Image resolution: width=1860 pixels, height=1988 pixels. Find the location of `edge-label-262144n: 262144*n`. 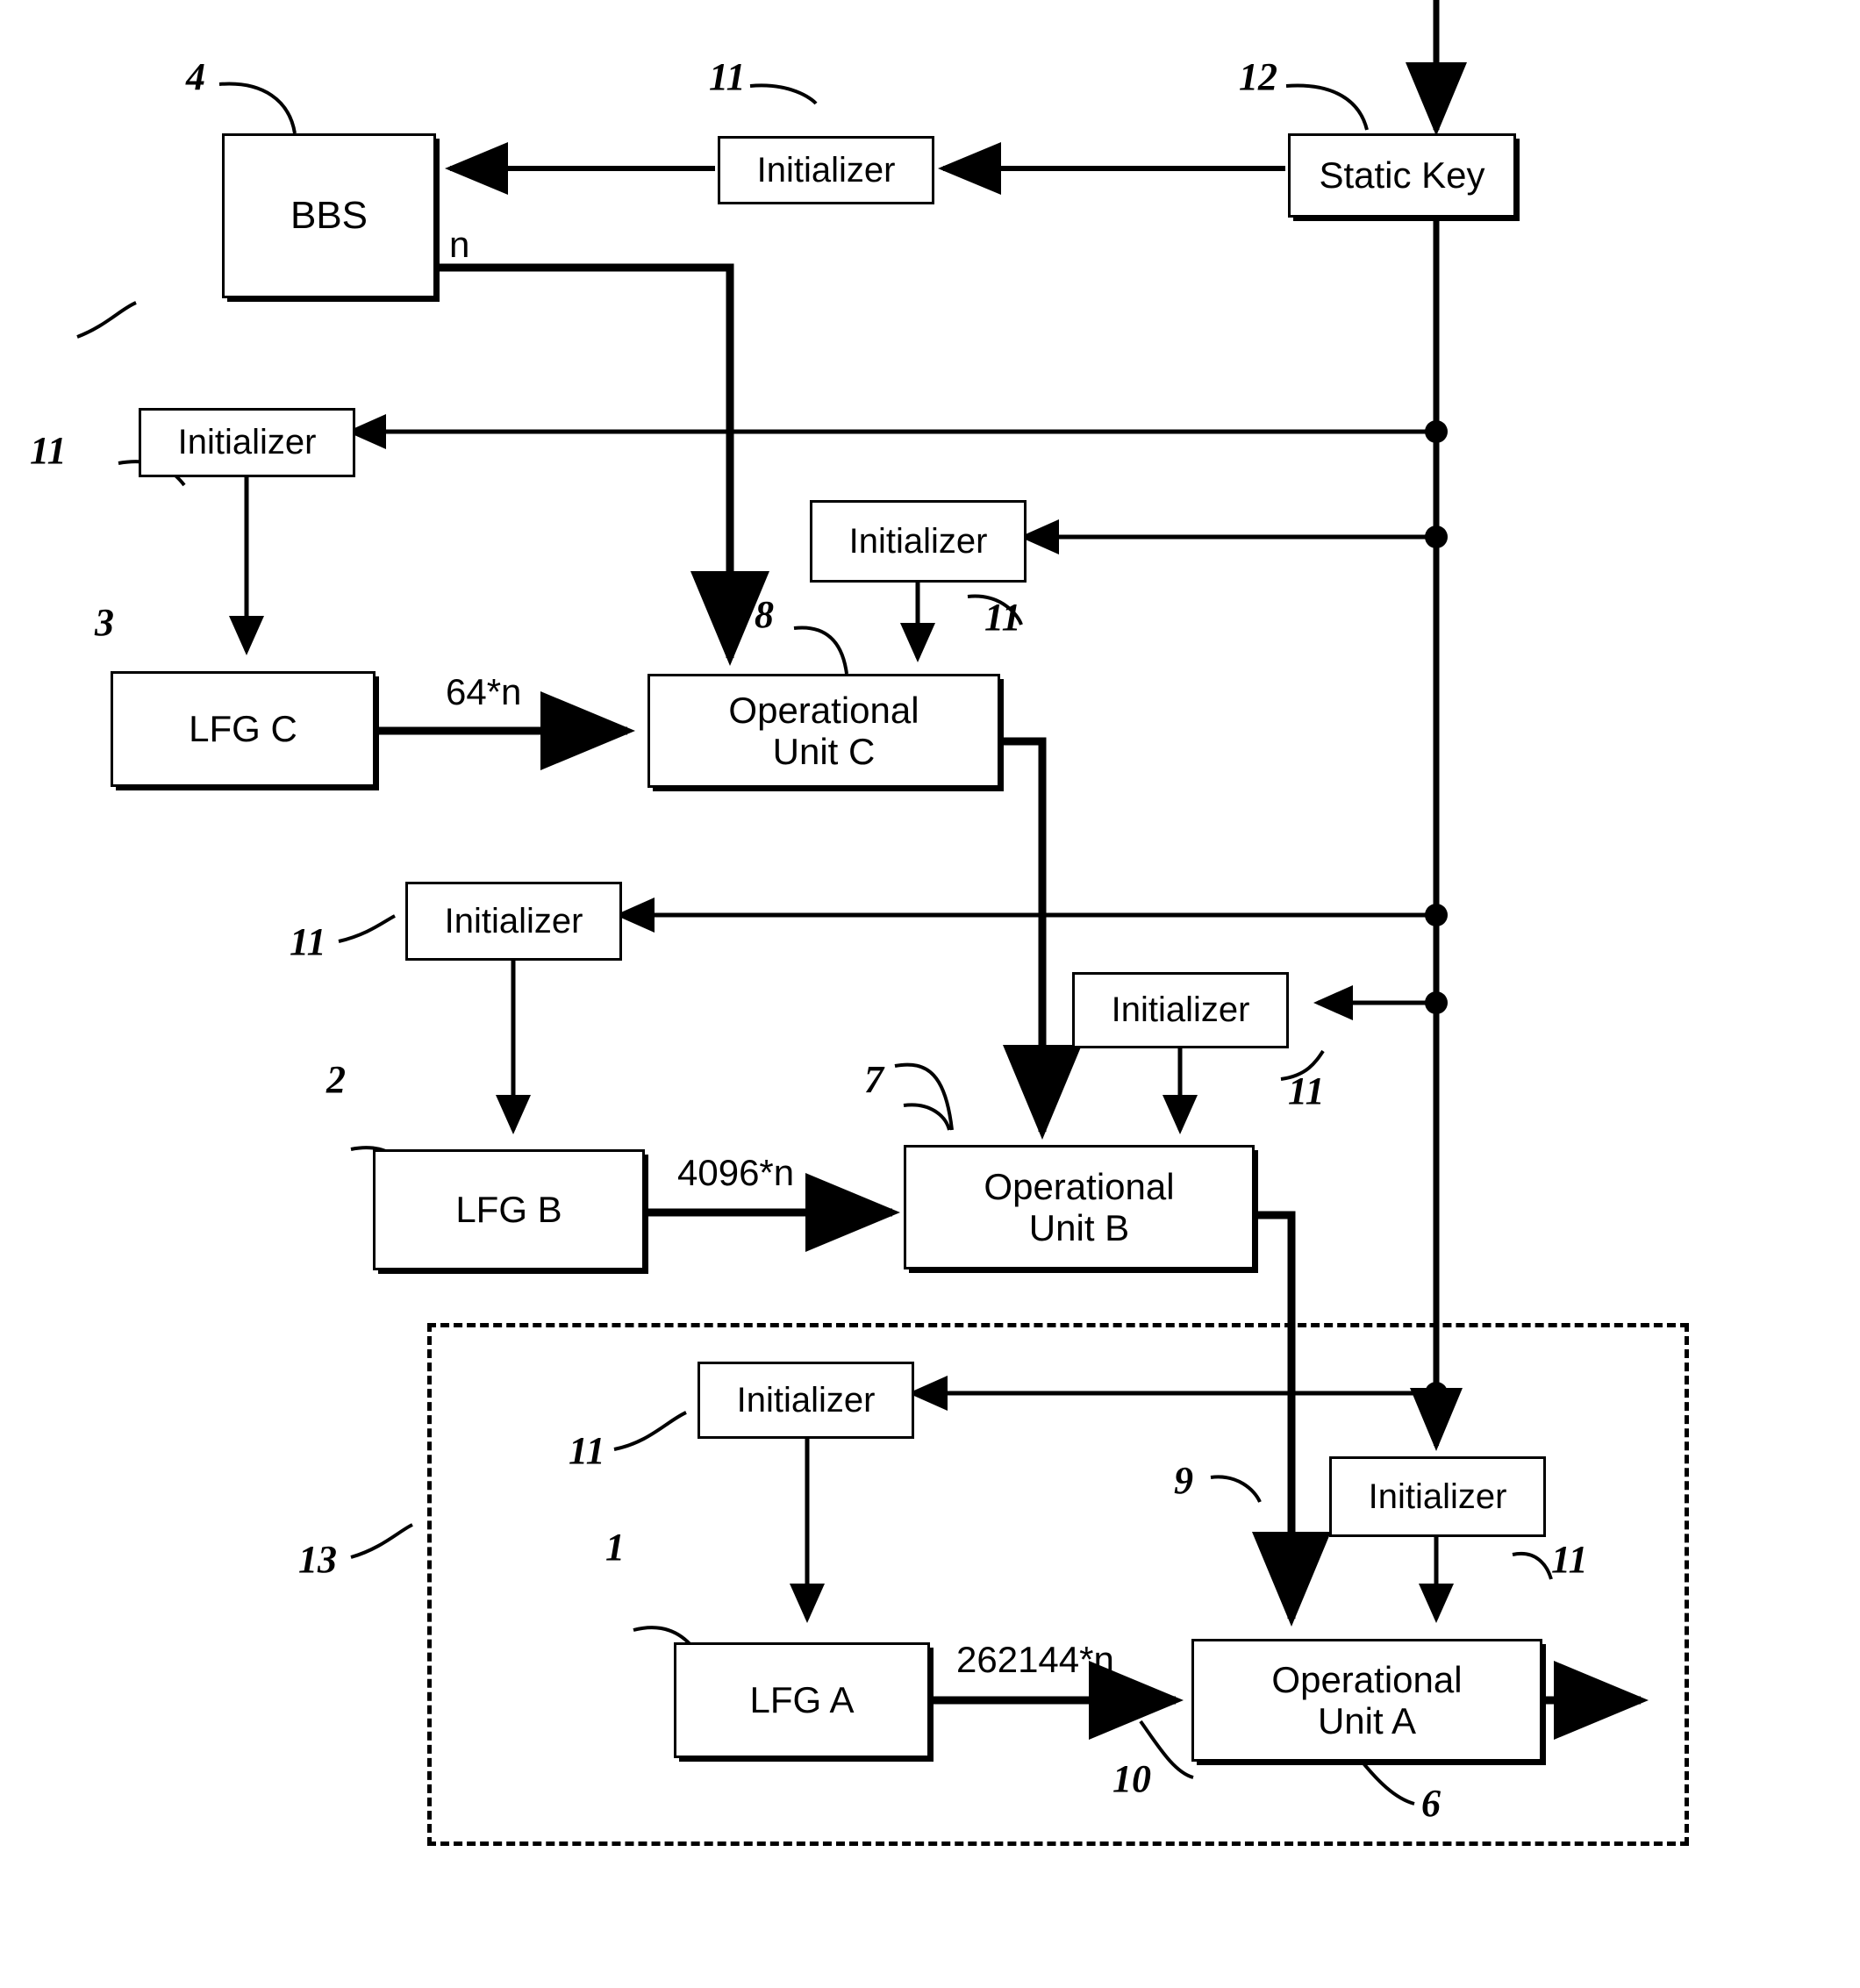

edge-label-262144n: 262144*n is located at coordinates (1035, 1659).